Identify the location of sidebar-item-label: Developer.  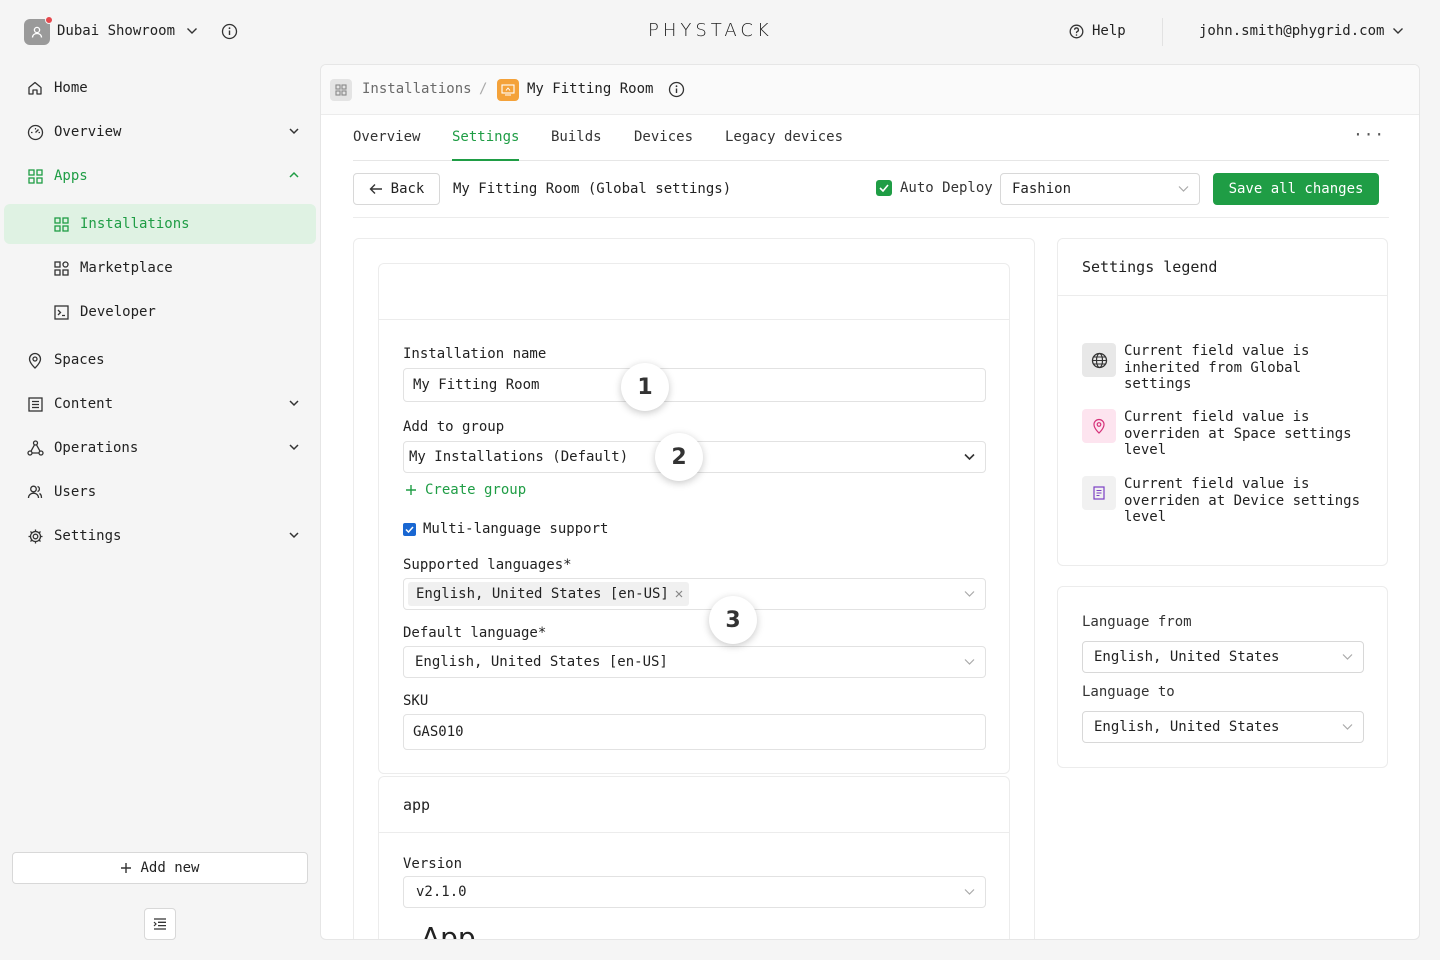
(118, 312).